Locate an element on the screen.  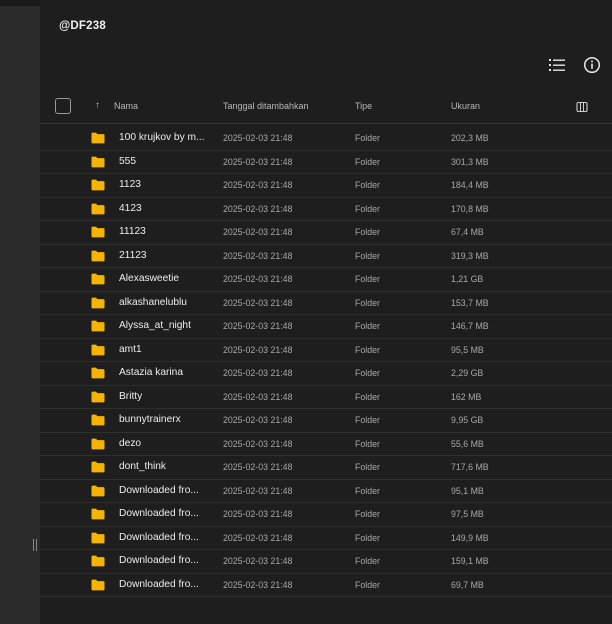
file-name: 555 is located at coordinates (166, 161).